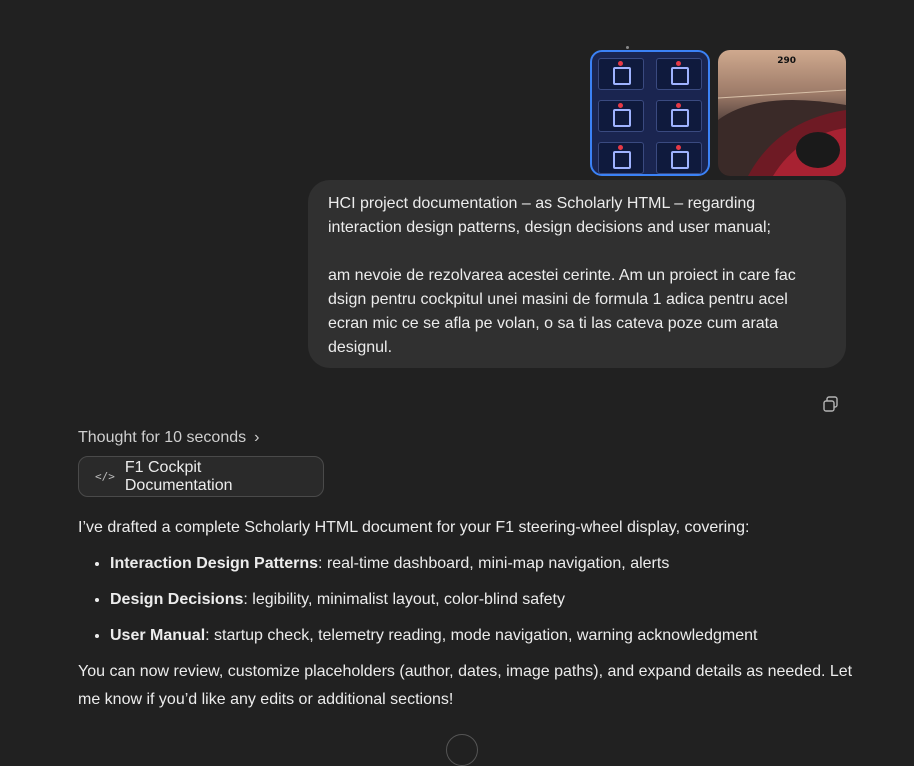  I want to click on attachment-divider, so click(627, 47).